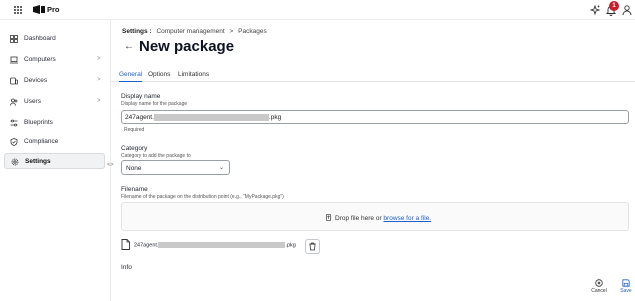  What do you see at coordinates (154, 104) in the screenshot?
I see `display-name-hint: Display name for the package` at bounding box center [154, 104].